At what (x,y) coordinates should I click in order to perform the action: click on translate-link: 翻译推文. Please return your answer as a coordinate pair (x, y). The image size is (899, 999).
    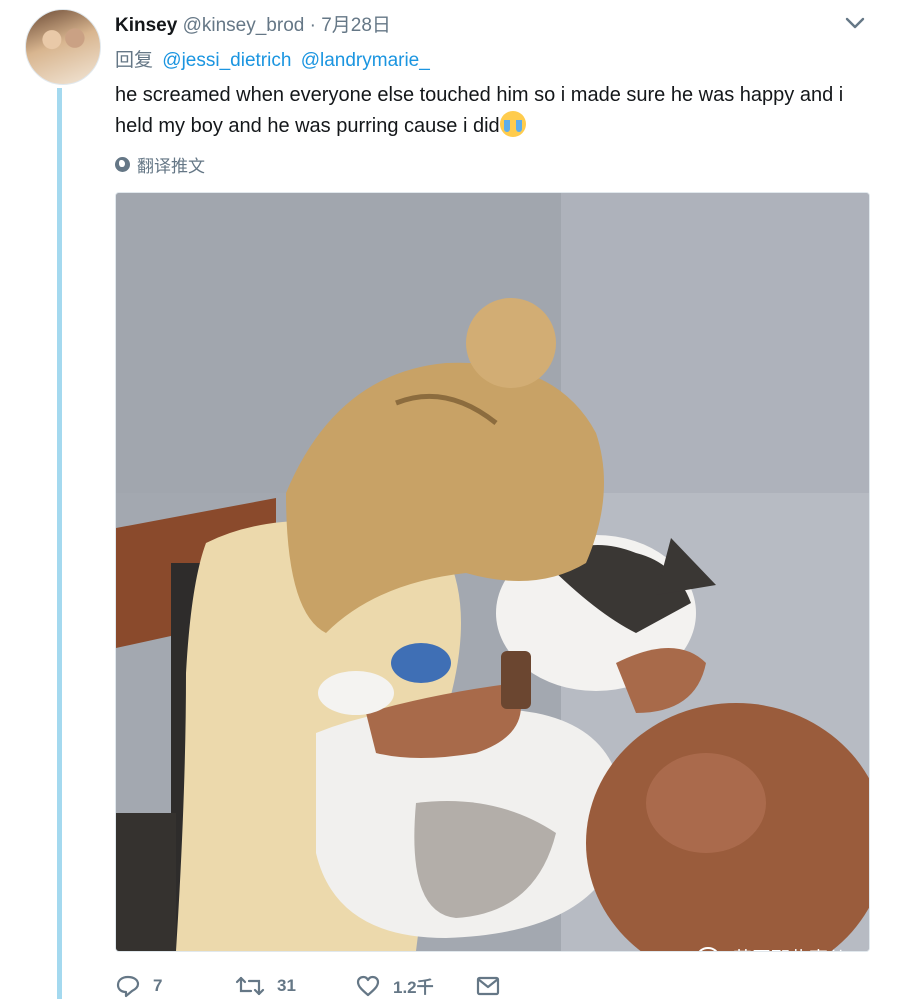
    Looking at the image, I should click on (160, 164).